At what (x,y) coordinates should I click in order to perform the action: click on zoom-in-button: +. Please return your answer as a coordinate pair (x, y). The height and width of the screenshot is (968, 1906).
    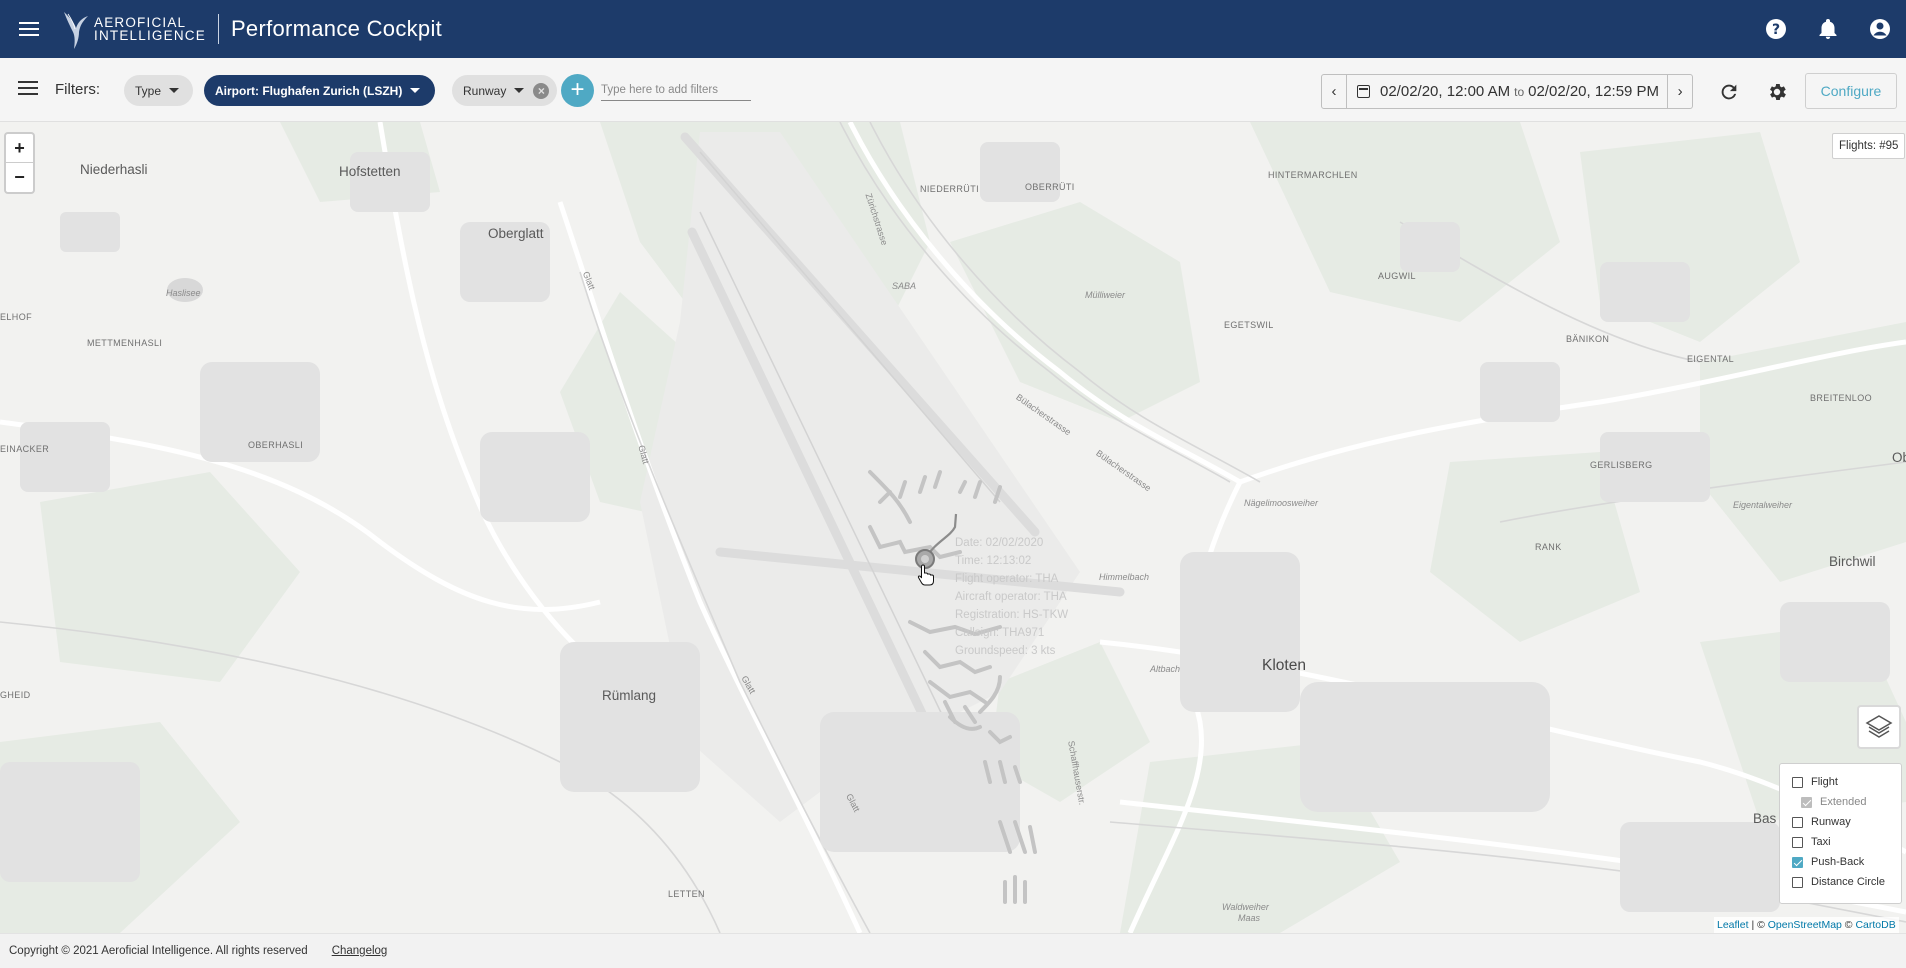
    Looking at the image, I should click on (19, 148).